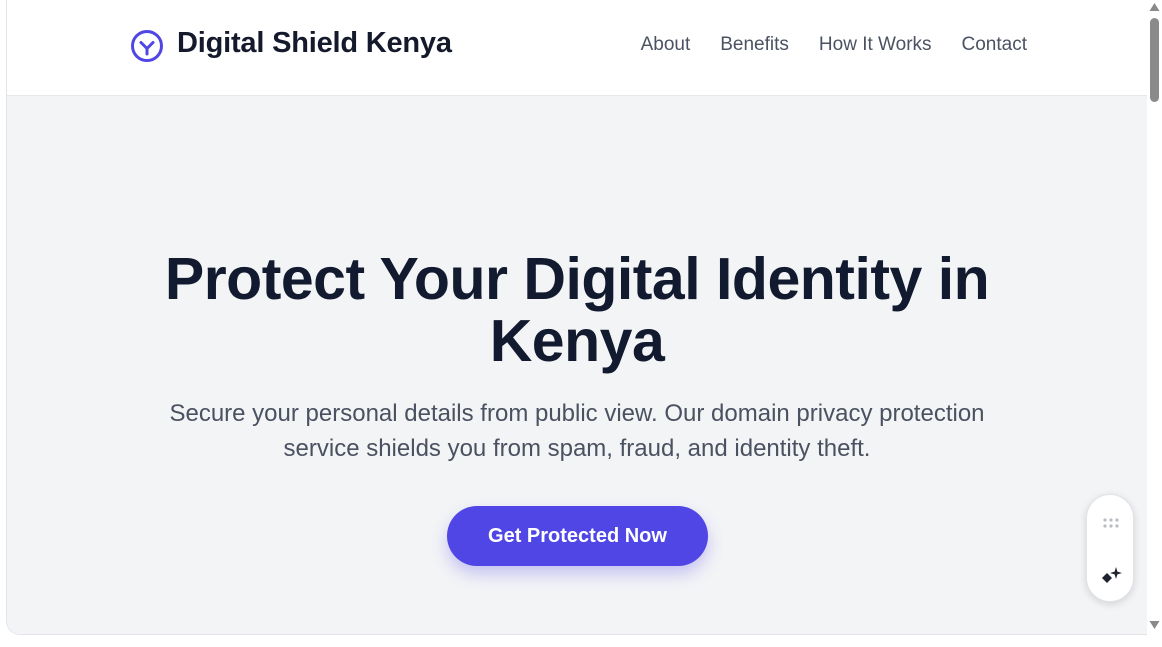  I want to click on nav-link-benefits: Benefits, so click(754, 45).